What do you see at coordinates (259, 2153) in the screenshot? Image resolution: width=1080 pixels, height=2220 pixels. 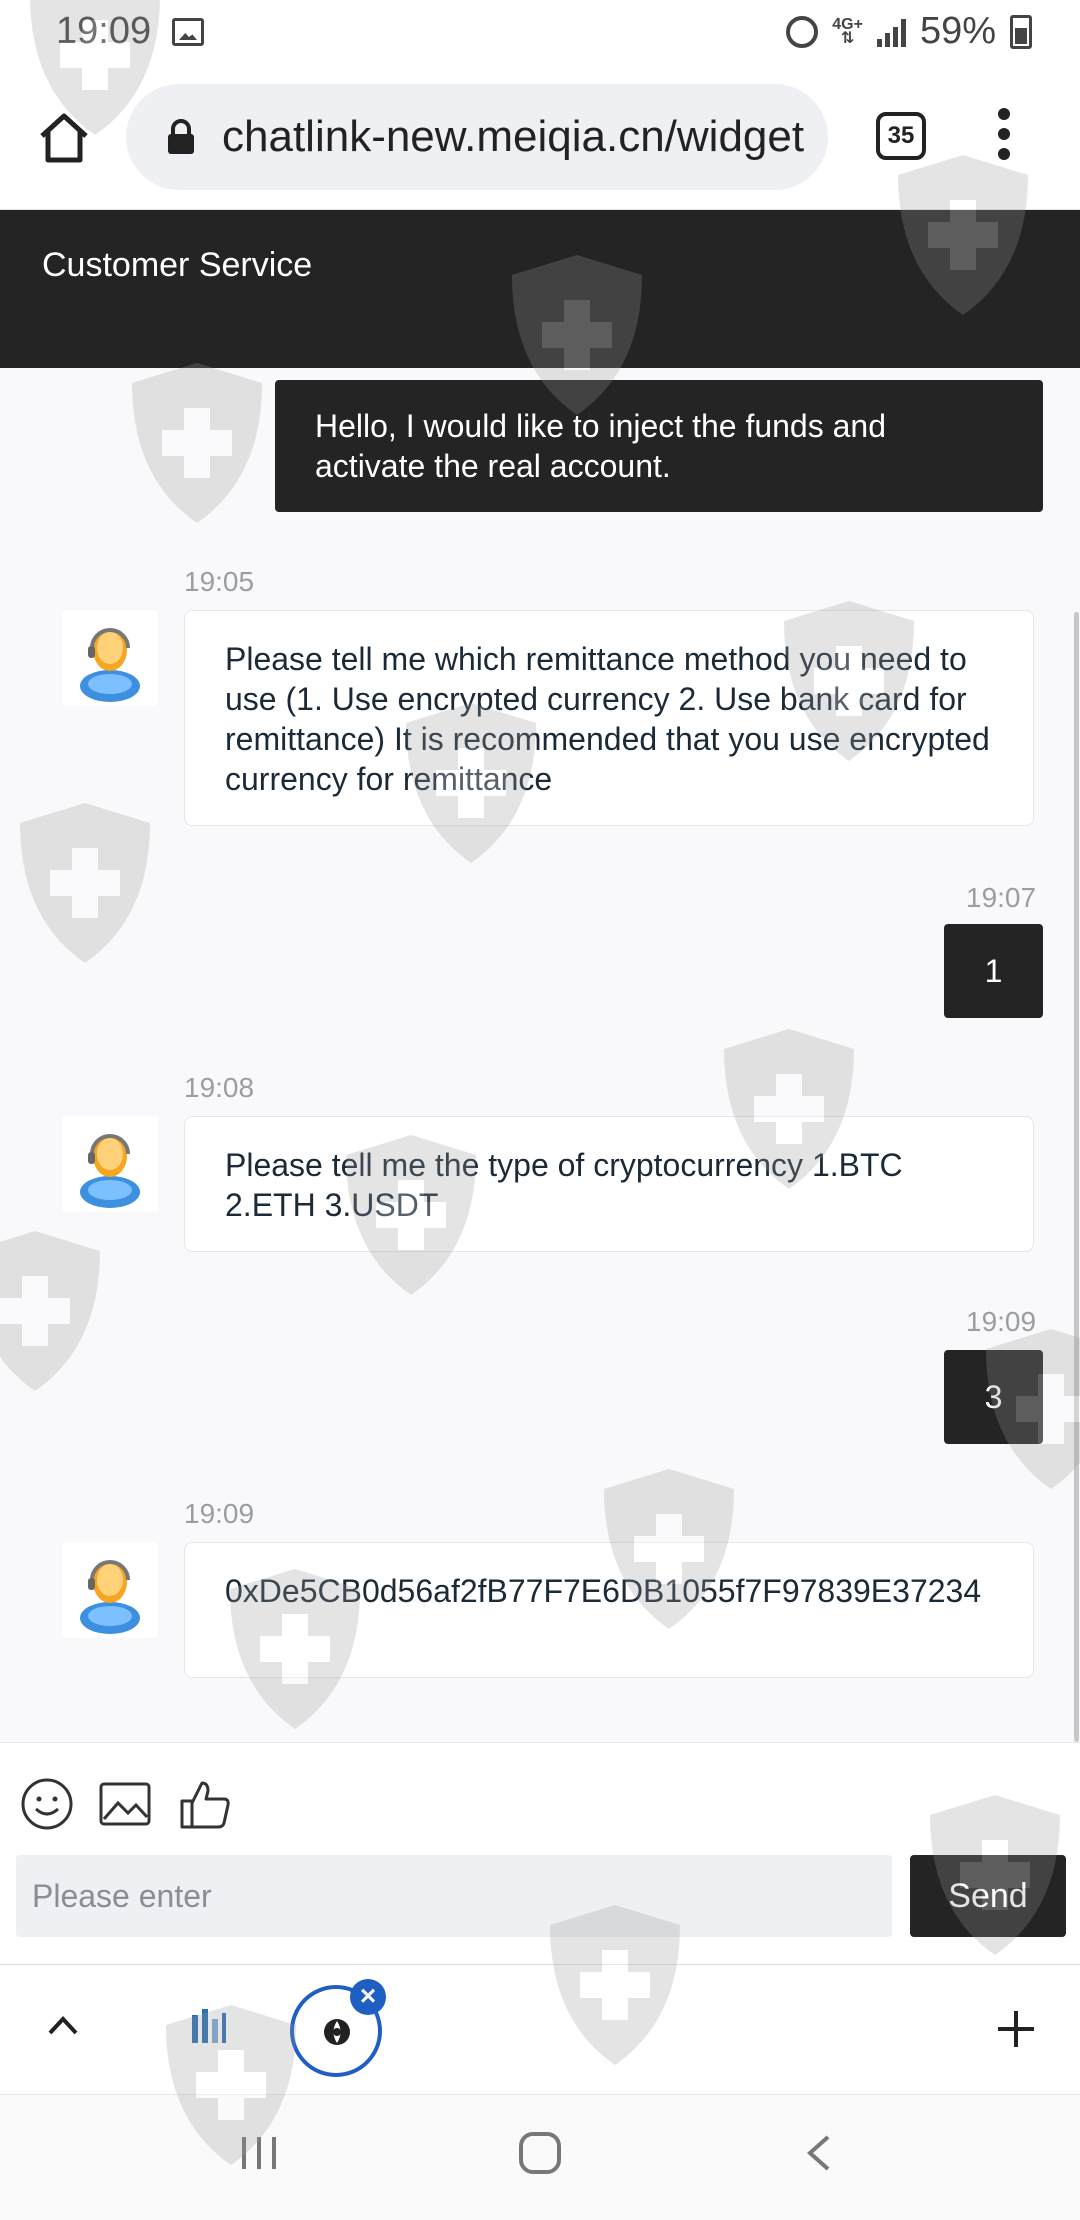 I see `recent-apps-icon` at bounding box center [259, 2153].